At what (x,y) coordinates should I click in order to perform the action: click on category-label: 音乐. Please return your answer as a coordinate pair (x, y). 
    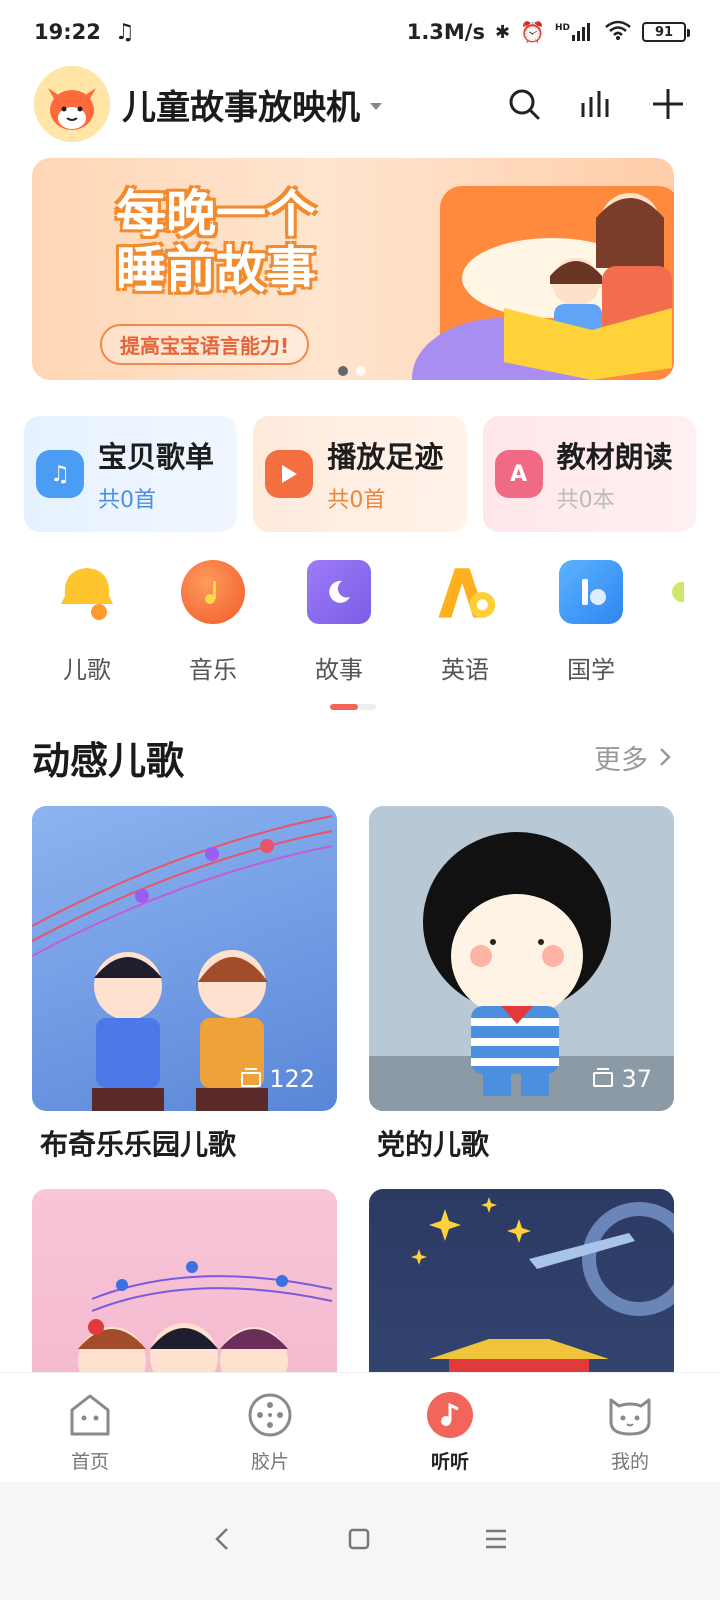
    Looking at the image, I should click on (213, 670).